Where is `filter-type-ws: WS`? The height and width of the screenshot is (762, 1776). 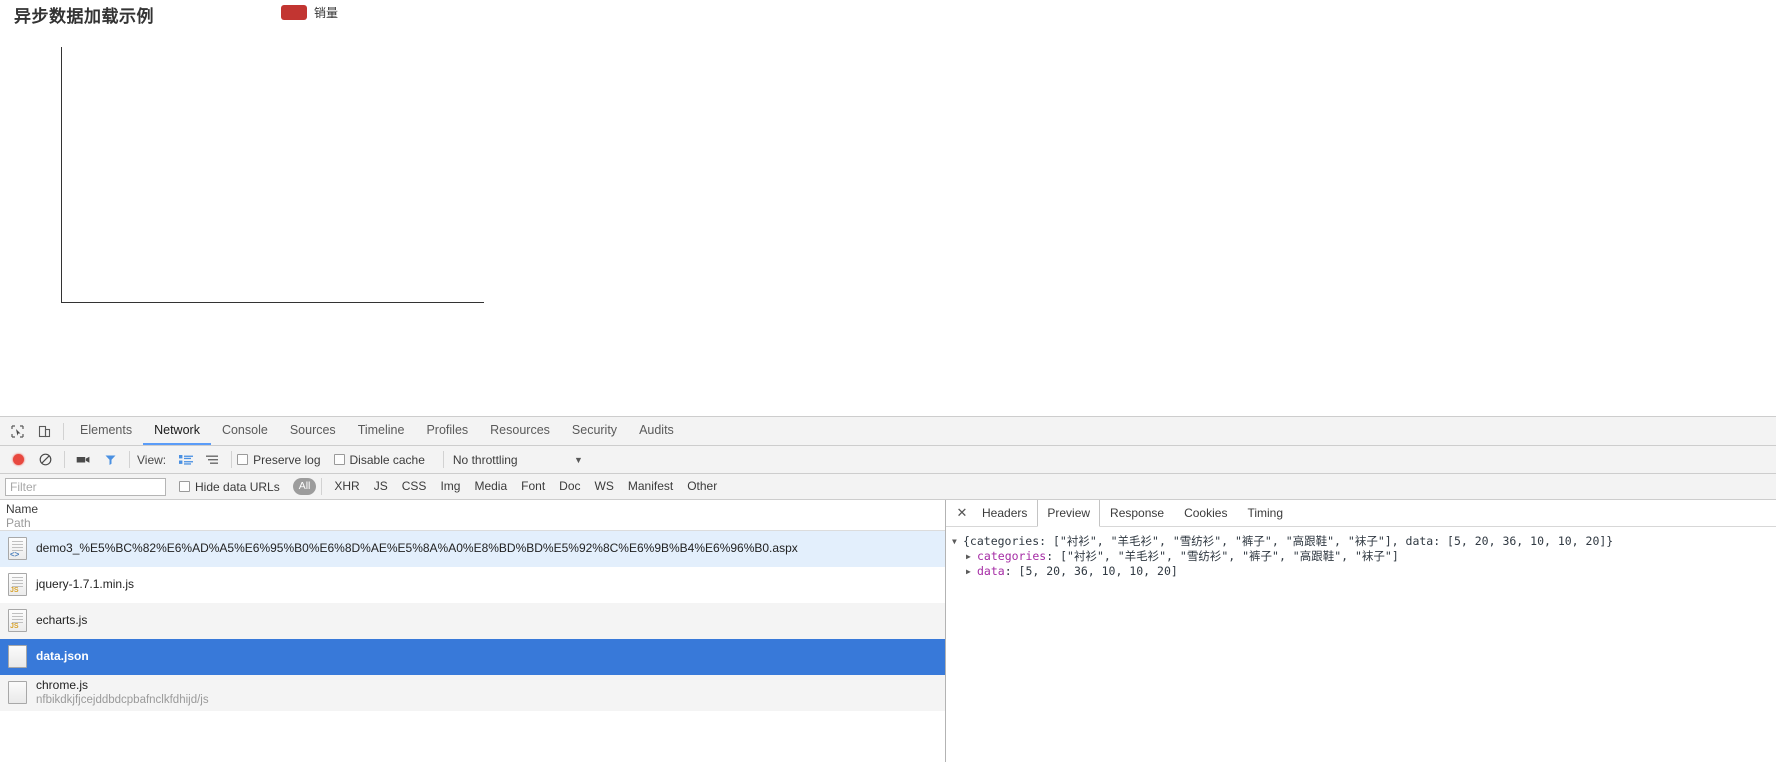 filter-type-ws: WS is located at coordinates (604, 486).